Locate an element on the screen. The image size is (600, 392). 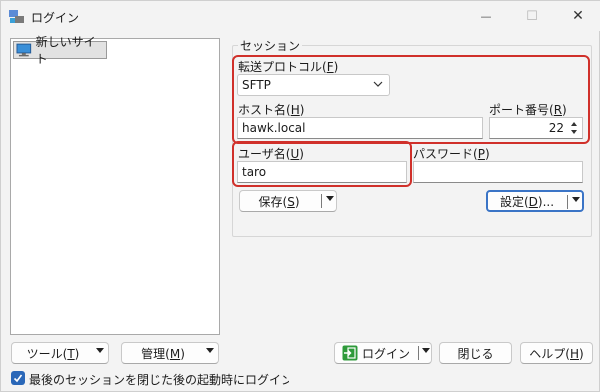
manage-button: 管理(M) is located at coordinates (170, 353).